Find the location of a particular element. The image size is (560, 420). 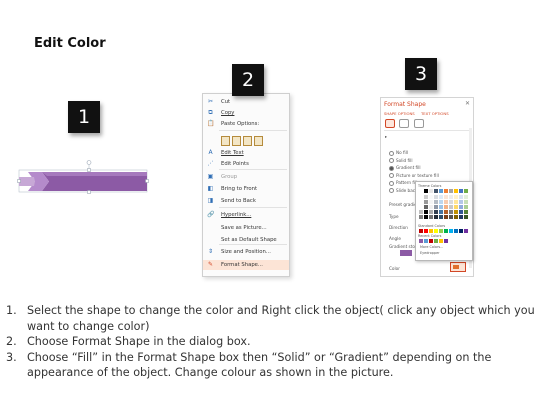

fill-option-radio: No fill is located at coordinates (398, 153).